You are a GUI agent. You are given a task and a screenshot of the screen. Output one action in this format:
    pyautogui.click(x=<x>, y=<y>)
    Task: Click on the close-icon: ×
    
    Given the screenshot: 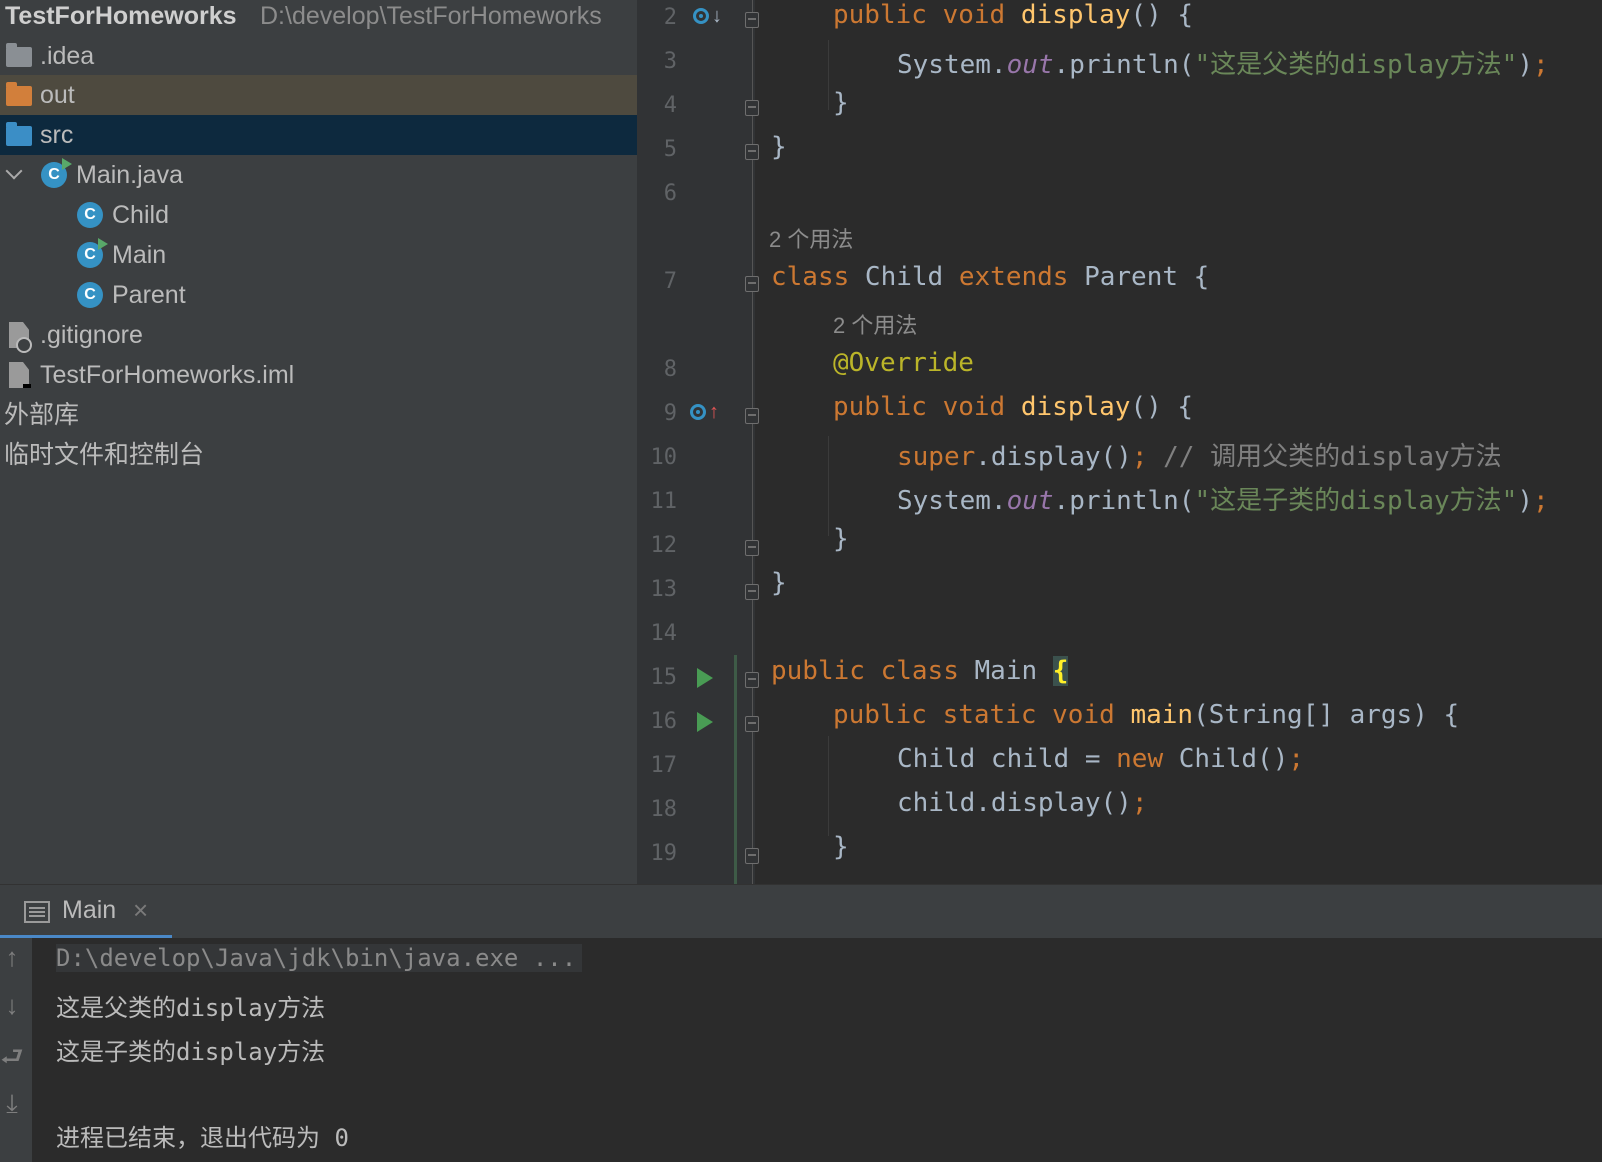 What is the action you would take?
    pyautogui.click(x=140, y=910)
    